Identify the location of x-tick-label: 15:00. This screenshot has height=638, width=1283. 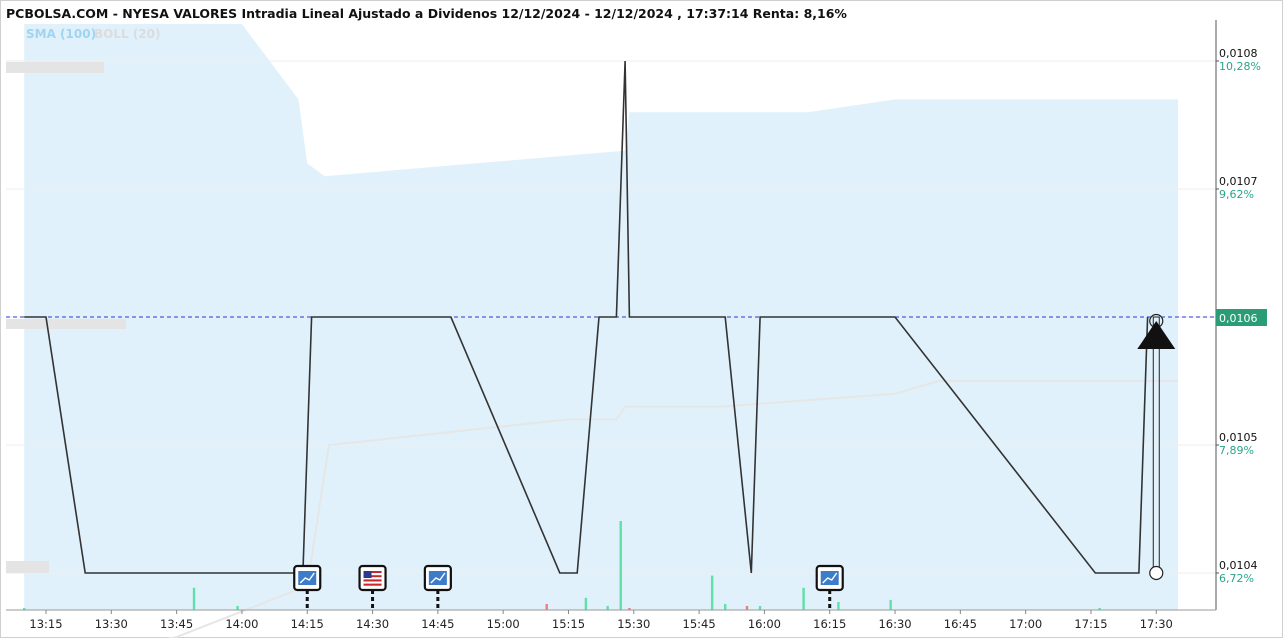
(503, 624).